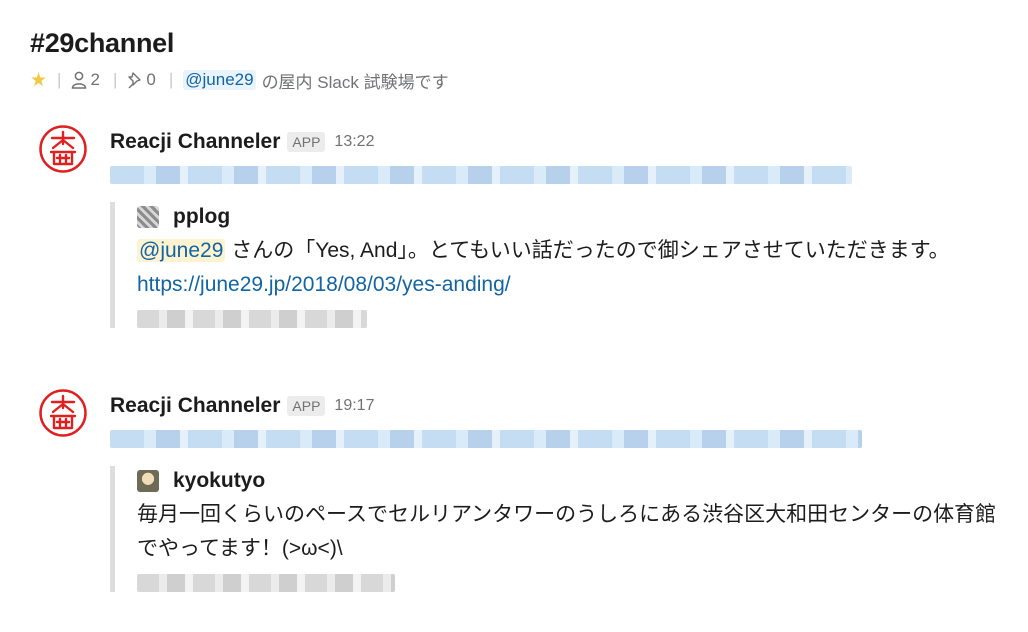 The width and height of the screenshot is (1028, 632). I want to click on channel-topic: の屋内 Slack 試験場です, so click(355, 82).